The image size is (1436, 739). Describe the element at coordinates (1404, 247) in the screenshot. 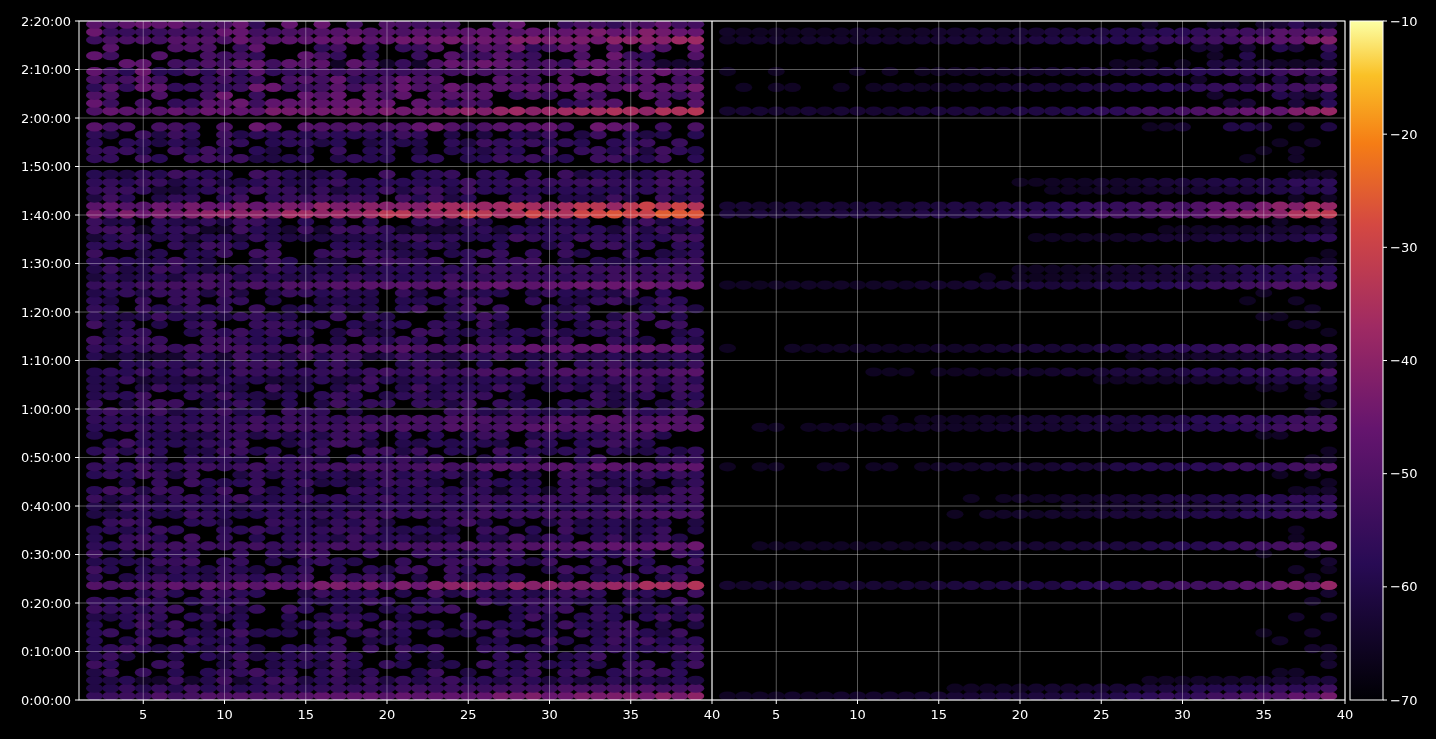

I see `colorbar-tick-label: −30` at that location.